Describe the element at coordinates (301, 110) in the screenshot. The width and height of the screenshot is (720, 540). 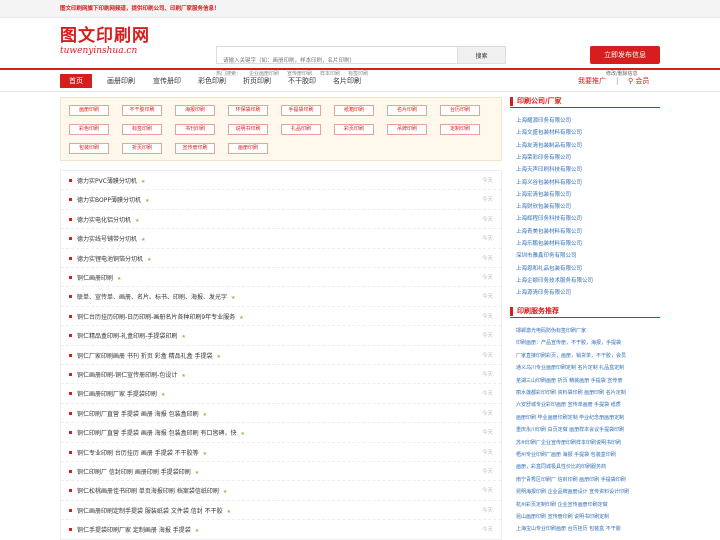
I see `category-tag: 手提袋印刷` at that location.